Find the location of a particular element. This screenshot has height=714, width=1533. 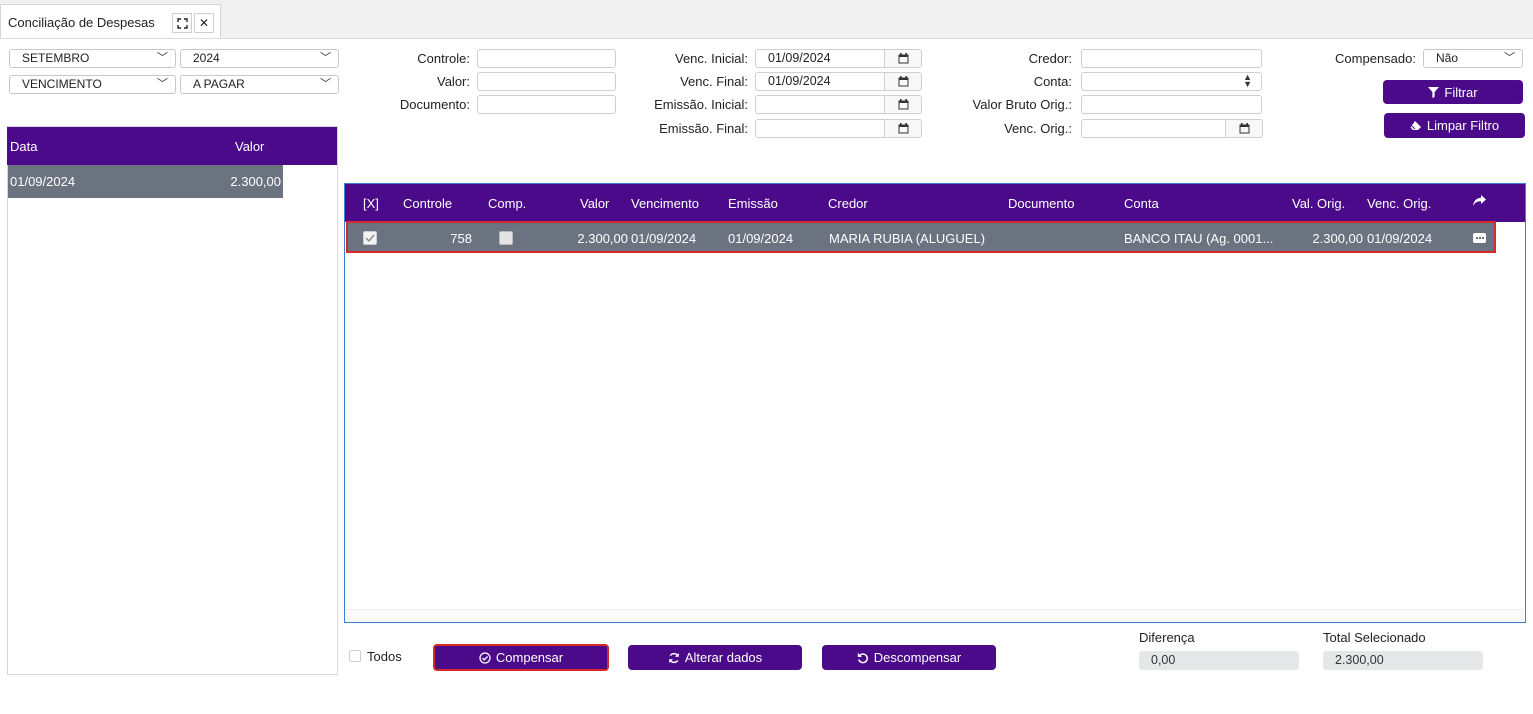

col-vencimento: Vencimento is located at coordinates (665, 203).